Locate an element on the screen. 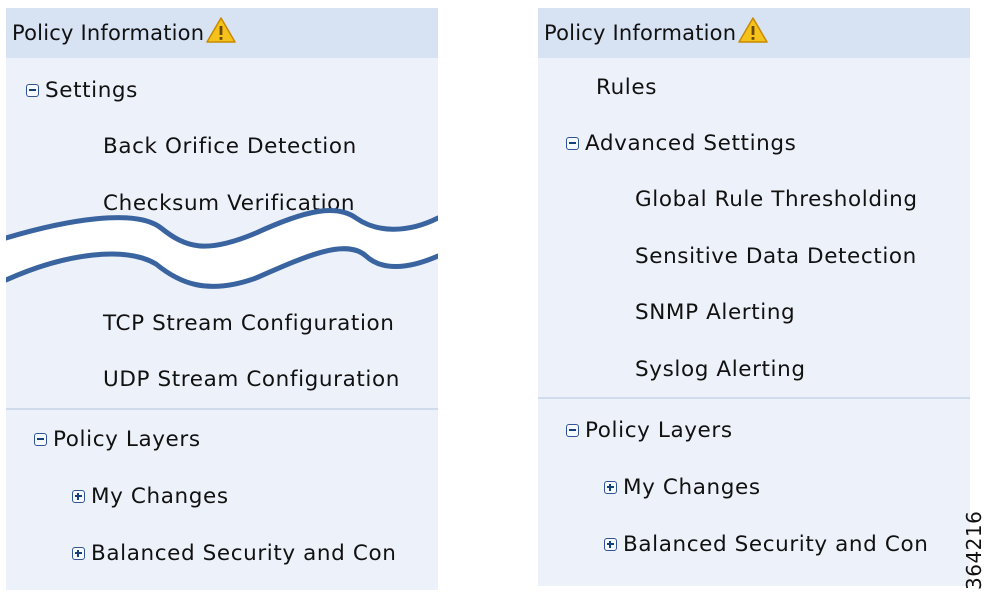 Image resolution: width=992 pixels, height=592 pixels. advanced-settings-node: Advanced Settings is located at coordinates (681, 143).